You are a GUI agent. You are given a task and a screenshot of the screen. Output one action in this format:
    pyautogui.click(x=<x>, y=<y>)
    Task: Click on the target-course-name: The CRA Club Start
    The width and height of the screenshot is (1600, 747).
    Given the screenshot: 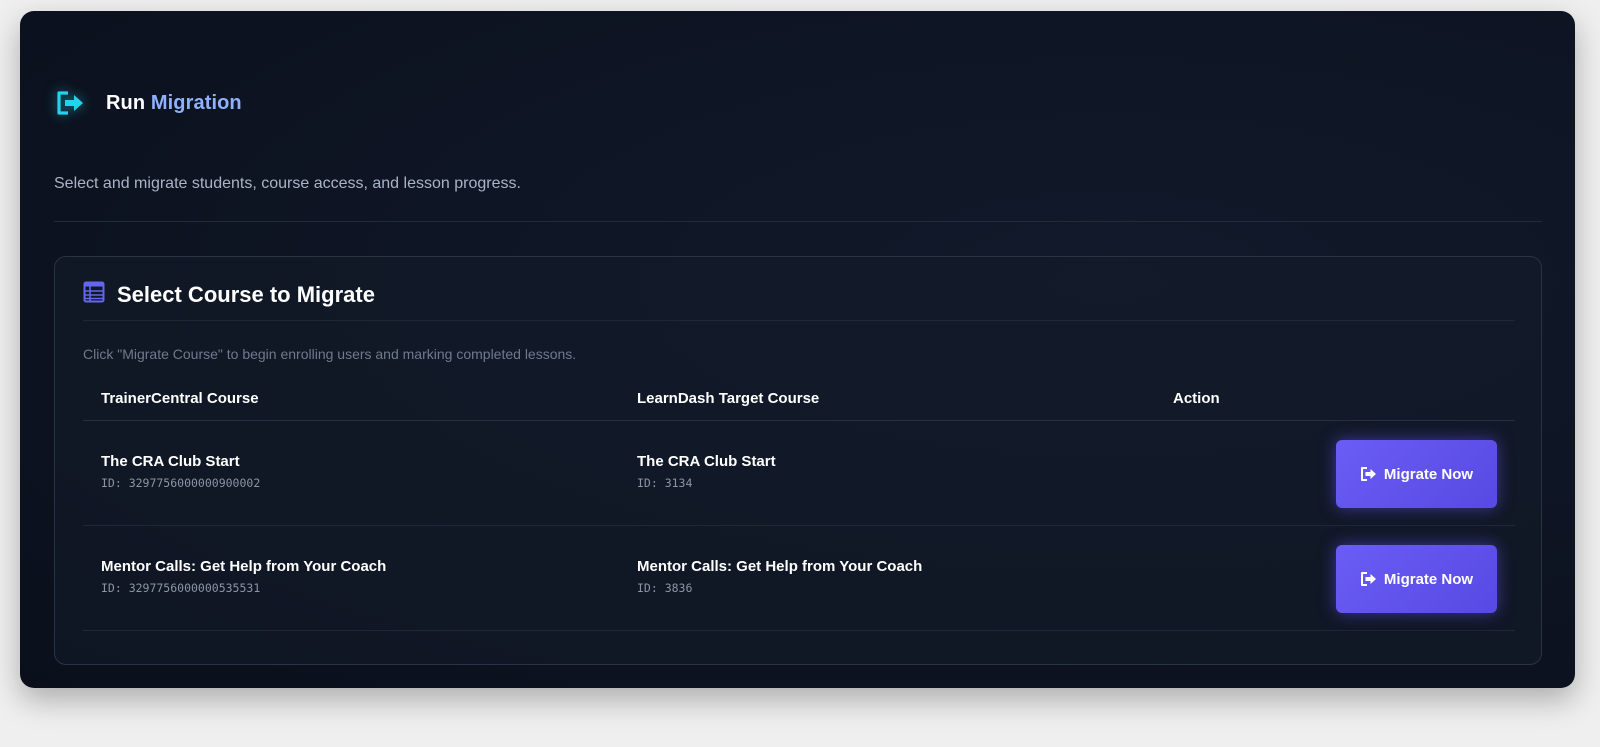 What is the action you would take?
    pyautogui.click(x=706, y=461)
    